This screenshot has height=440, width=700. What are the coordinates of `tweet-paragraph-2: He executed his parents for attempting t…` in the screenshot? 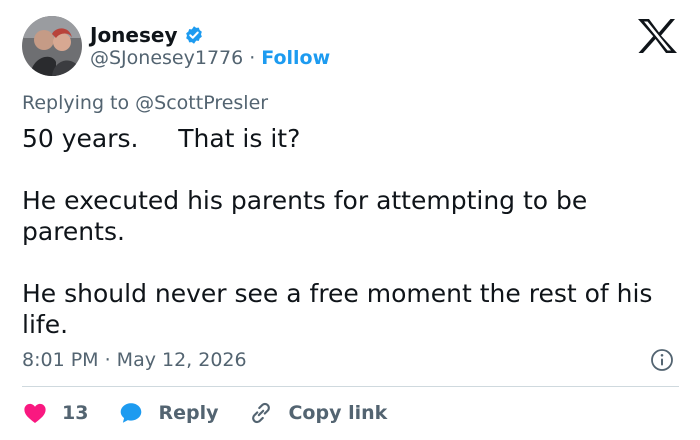 It's located at (305, 216).